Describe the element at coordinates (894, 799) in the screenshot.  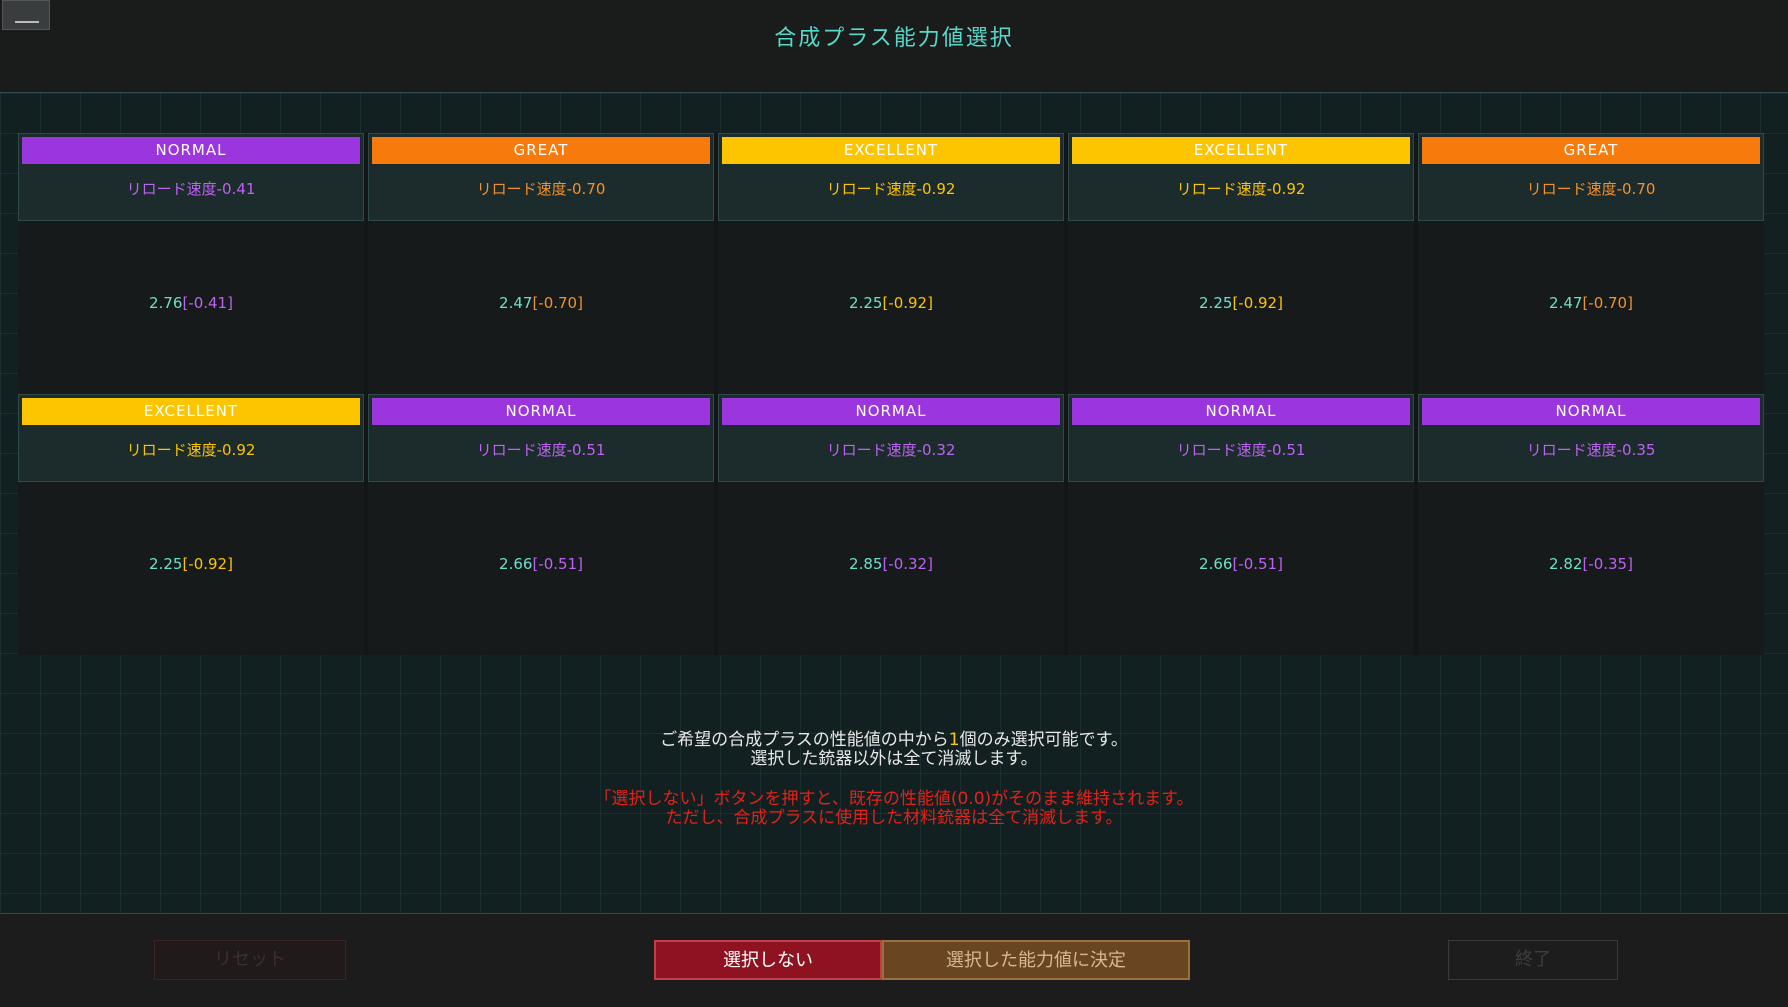
I see `warning-line-1: 「選択しない」ボタンを押すと、既存の性能値(0.0)がそのまま維持されます。` at that location.